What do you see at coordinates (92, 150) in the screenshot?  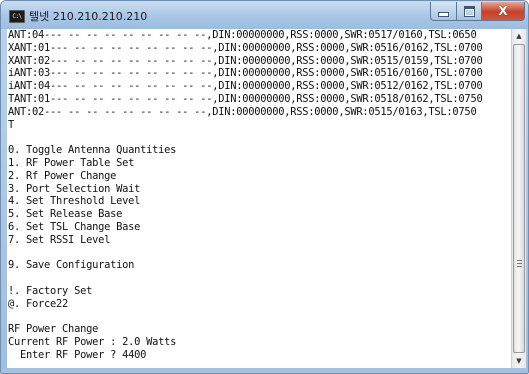 I see `console-line: 0. Toggle Antenna Quantities` at bounding box center [92, 150].